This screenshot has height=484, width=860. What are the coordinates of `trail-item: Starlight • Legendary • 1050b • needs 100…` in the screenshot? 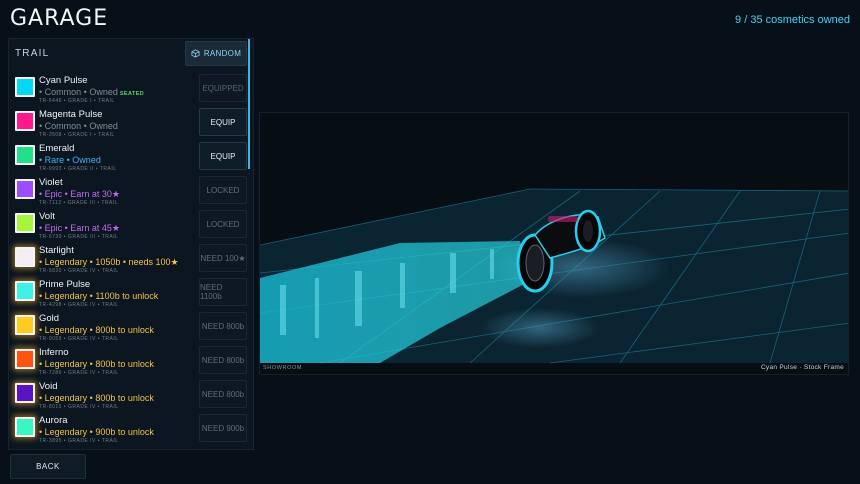 It's located at (131, 260).